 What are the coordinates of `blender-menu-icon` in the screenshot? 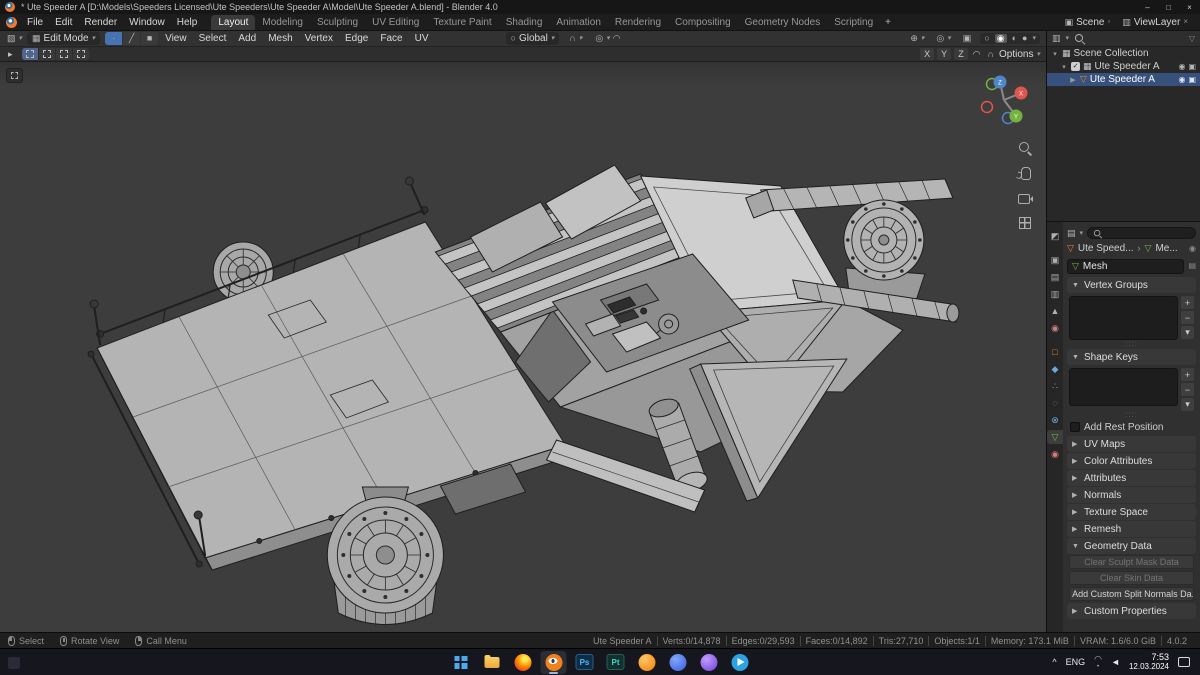 It's located at (11, 22).